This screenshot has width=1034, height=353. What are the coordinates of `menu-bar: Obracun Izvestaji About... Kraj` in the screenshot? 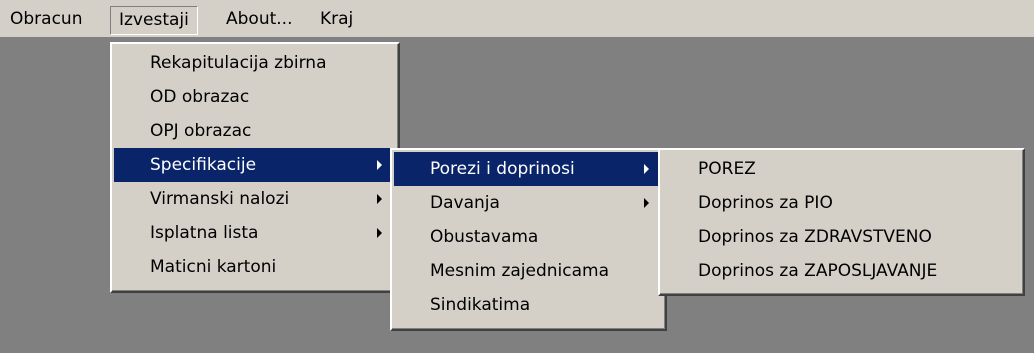 It's located at (517, 19).